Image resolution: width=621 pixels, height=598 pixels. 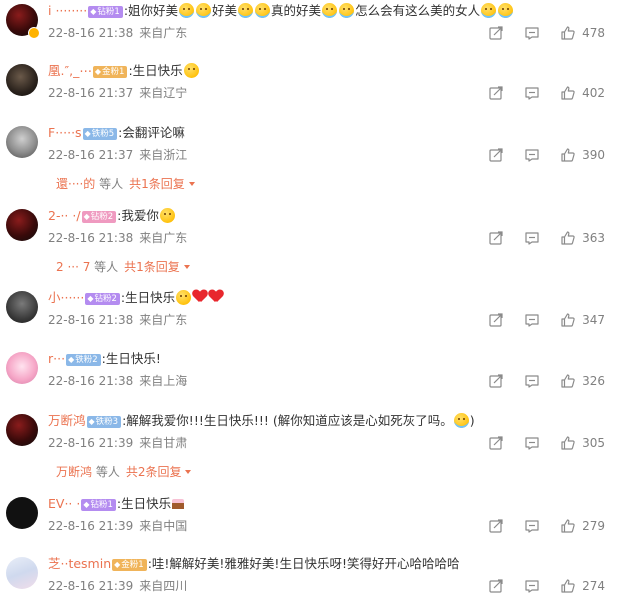 What do you see at coordinates (91, 93) in the screenshot?
I see `timestamp: 22-8-16 21:37` at bounding box center [91, 93].